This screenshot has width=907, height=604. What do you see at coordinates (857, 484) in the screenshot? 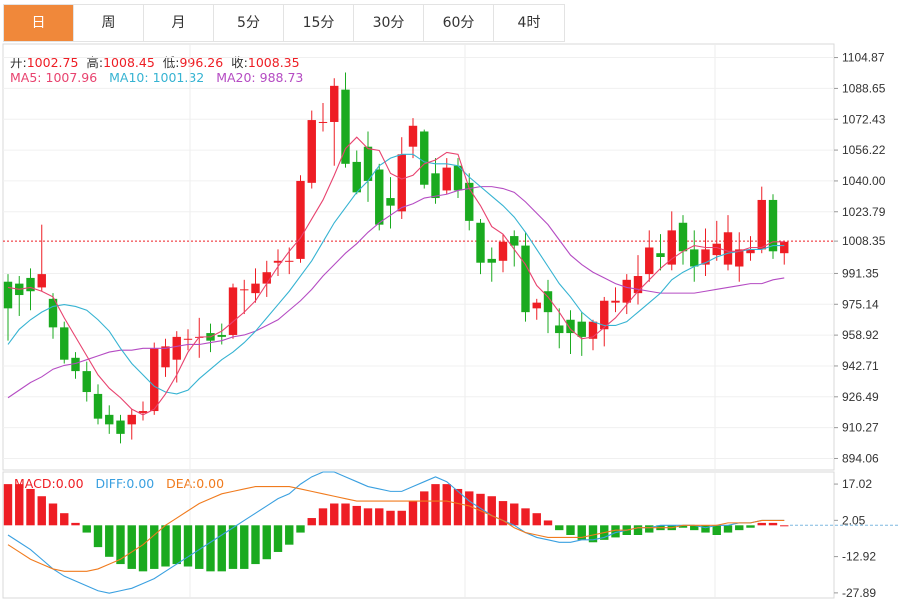
I see `macd-tick-label-0: 17.02` at bounding box center [857, 484].